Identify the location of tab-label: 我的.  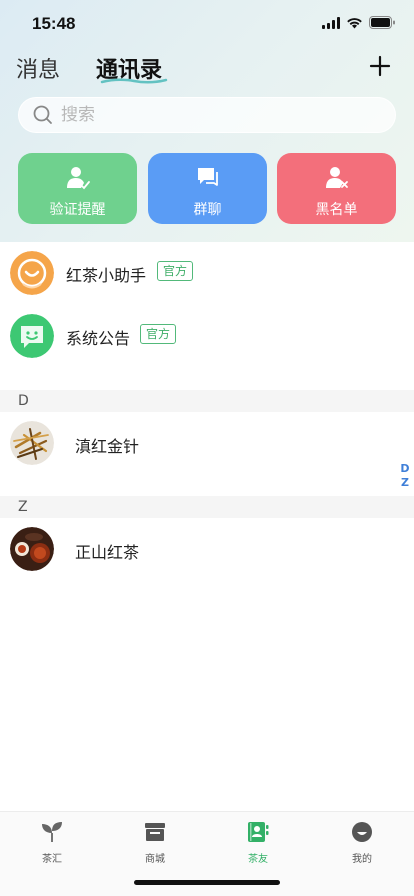
(362, 859).